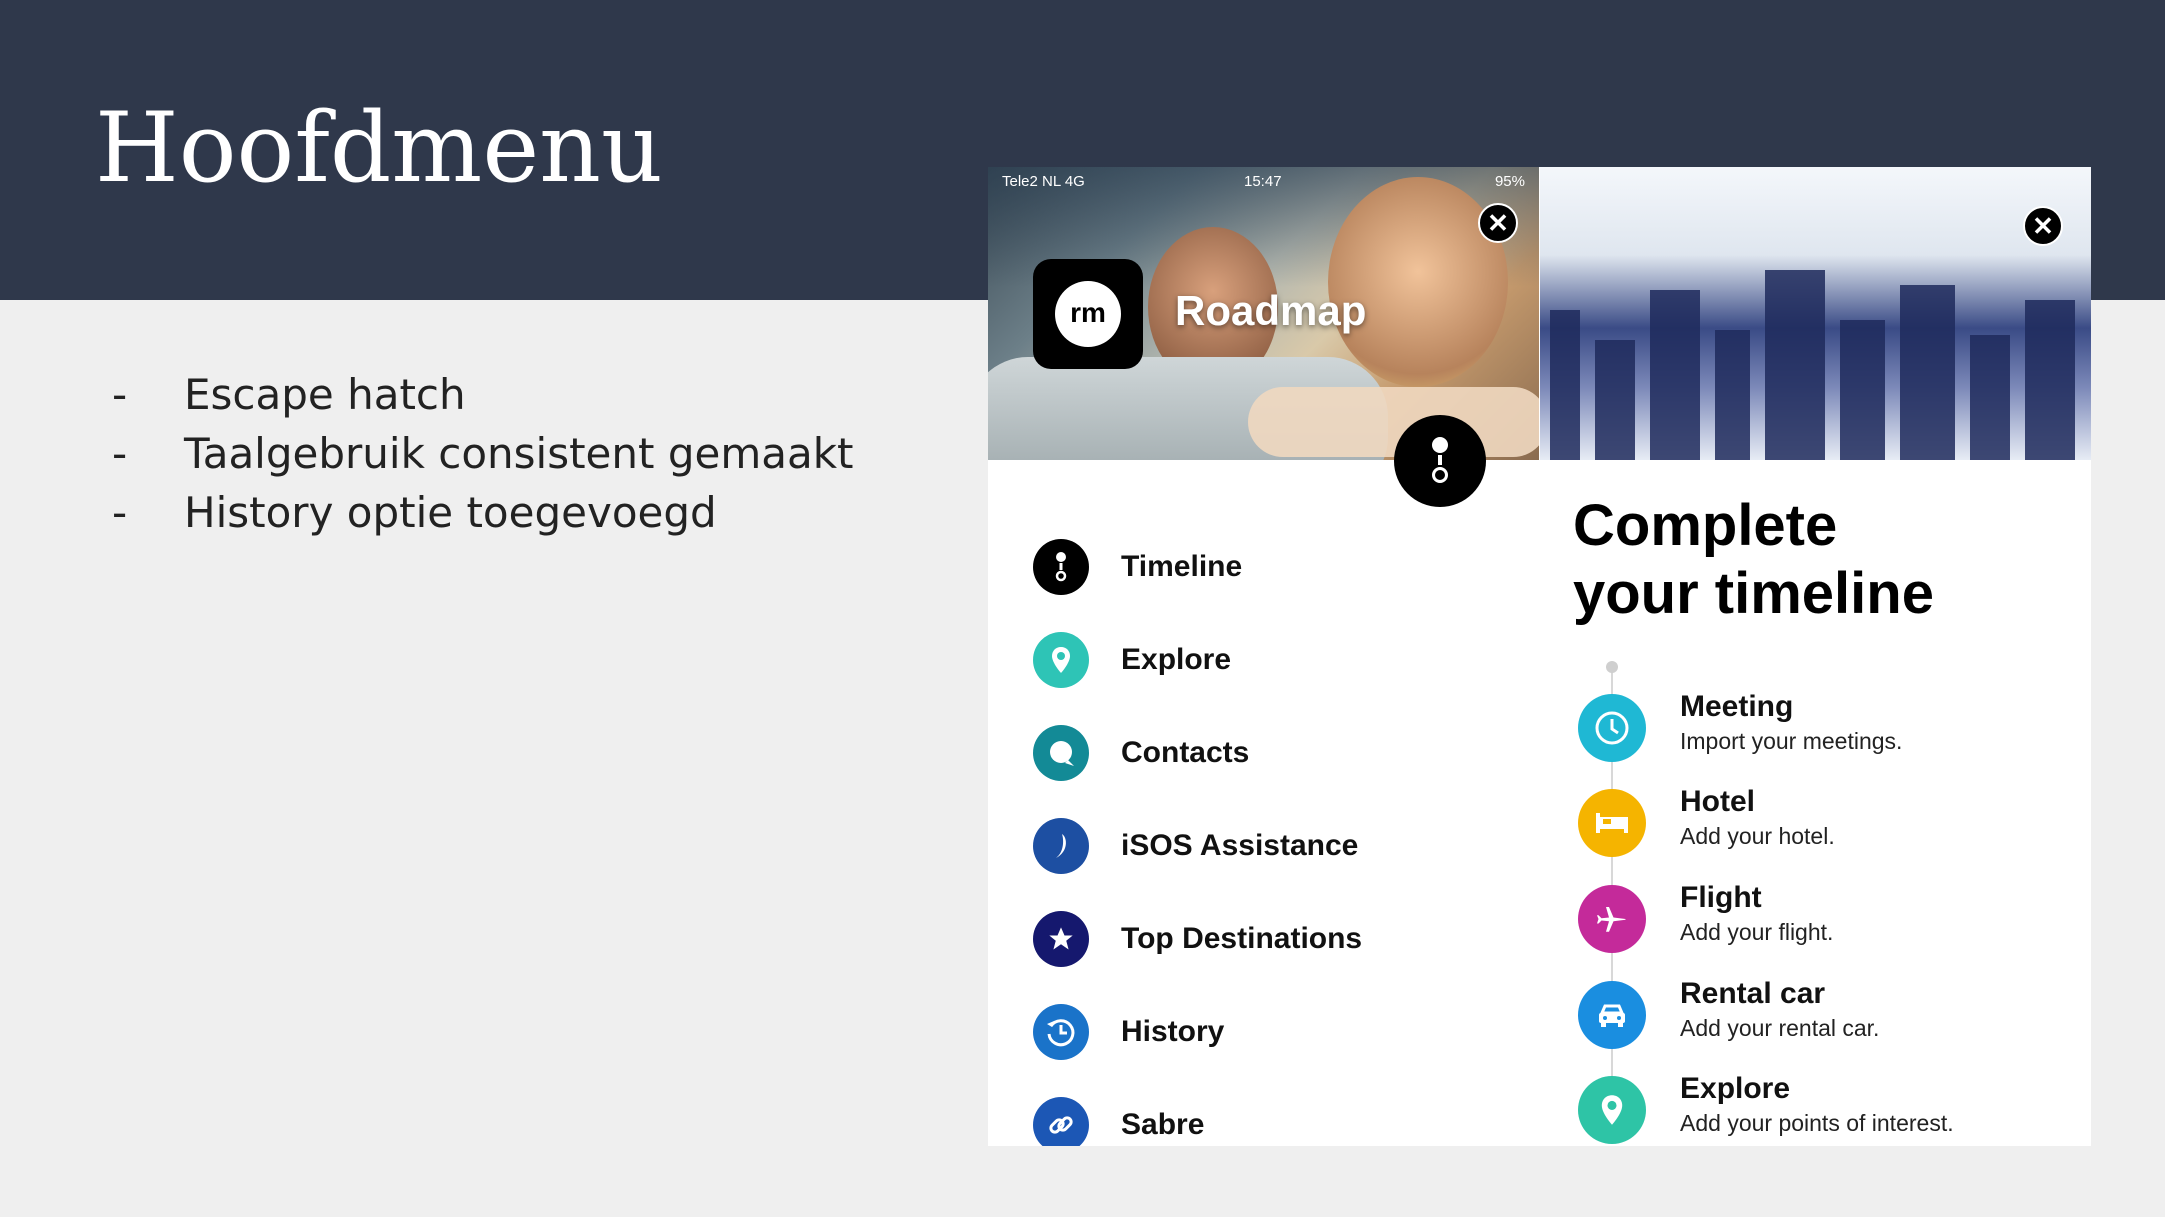  Describe the element at coordinates (379, 148) in the screenshot. I see `slide-title: Hoofdmenu` at that location.